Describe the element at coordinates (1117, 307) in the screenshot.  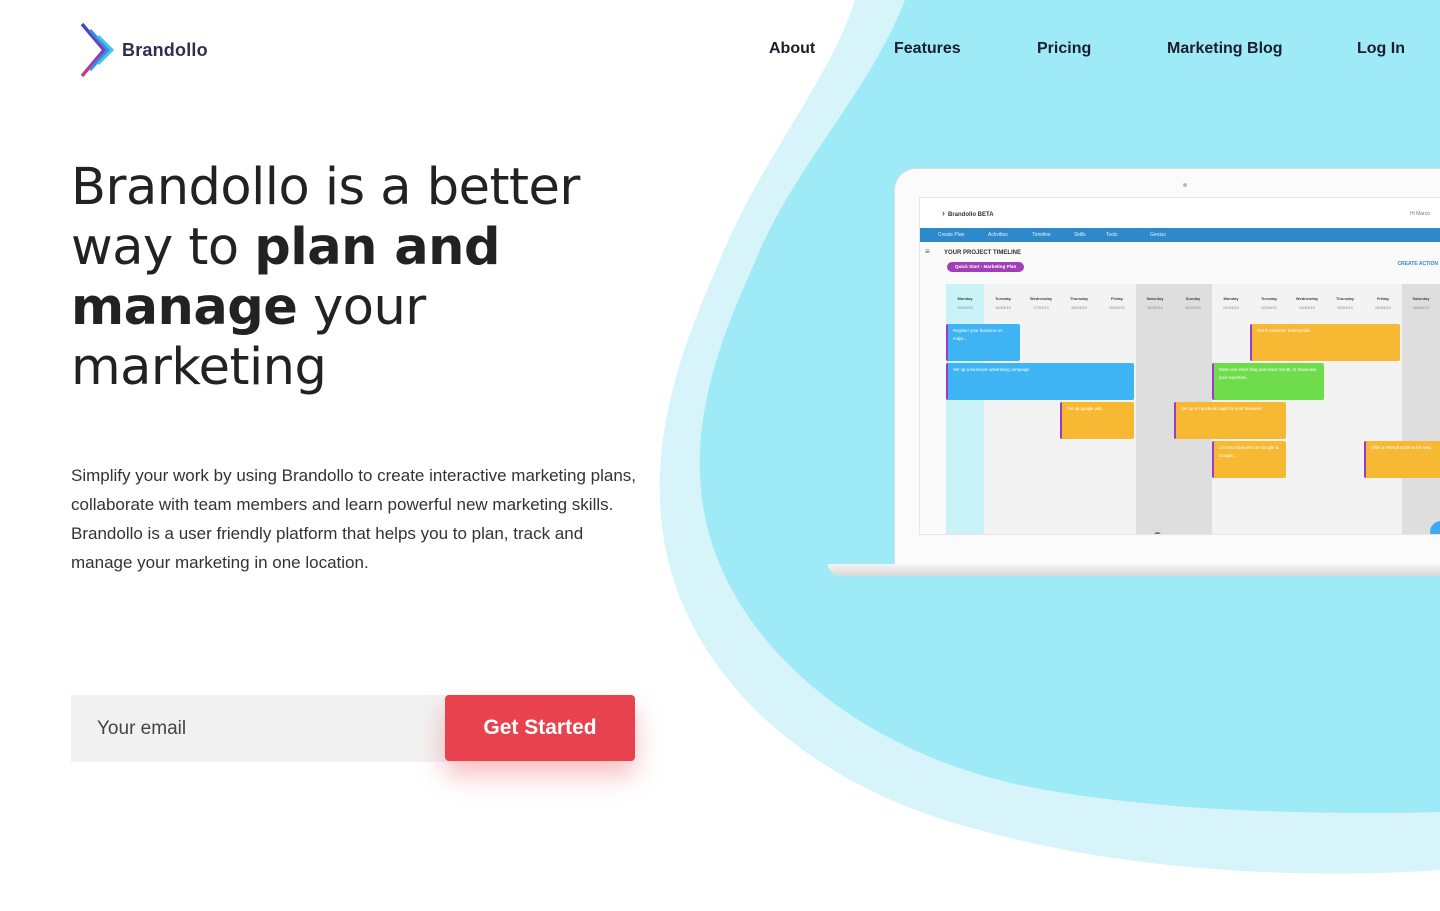
I see `timeline-day-date: 29/03/19` at that location.